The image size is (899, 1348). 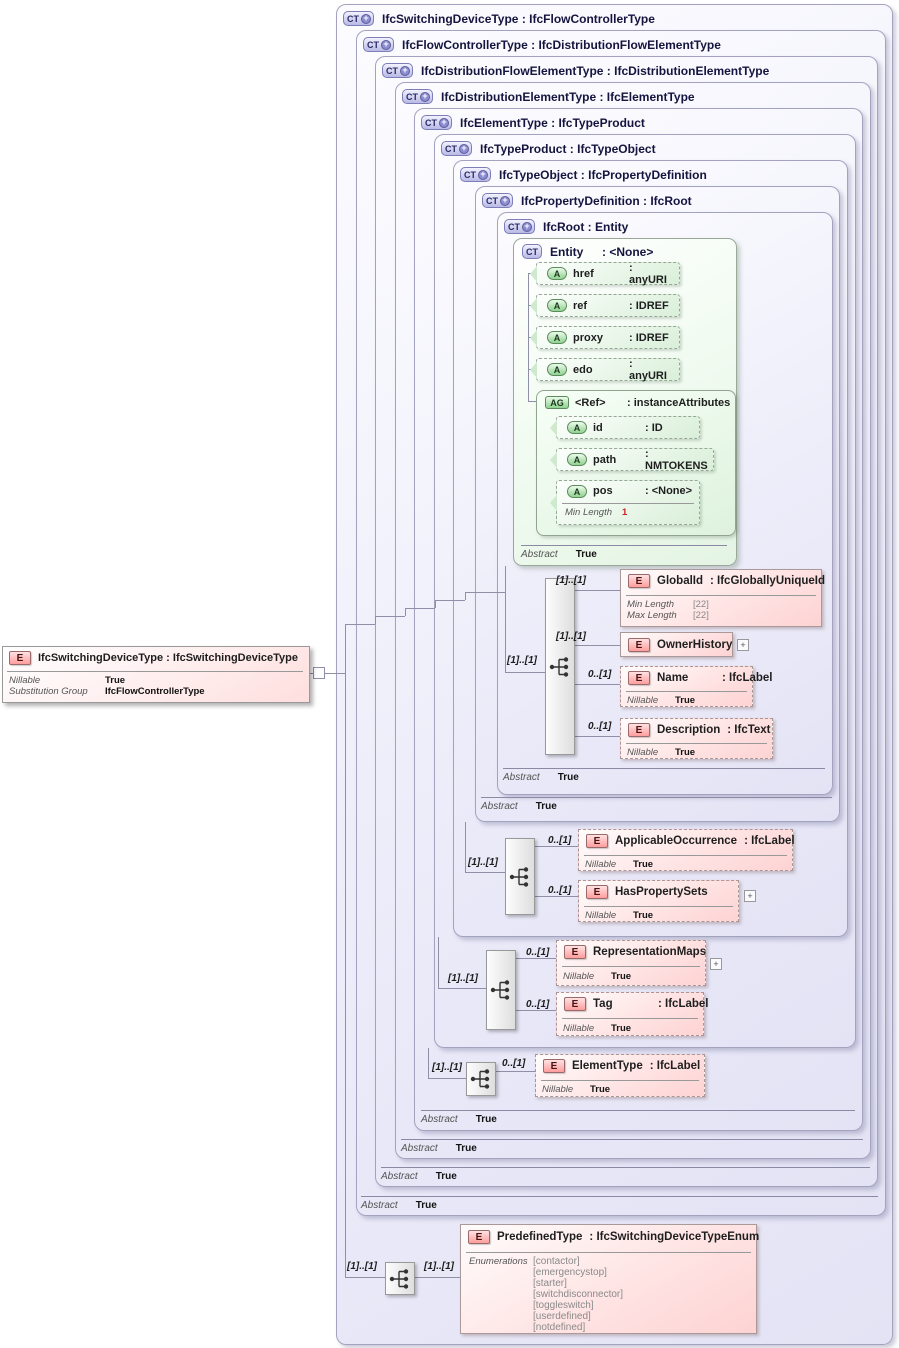 What do you see at coordinates (628, 251) in the screenshot?
I see `entity-base: : <None>` at bounding box center [628, 251].